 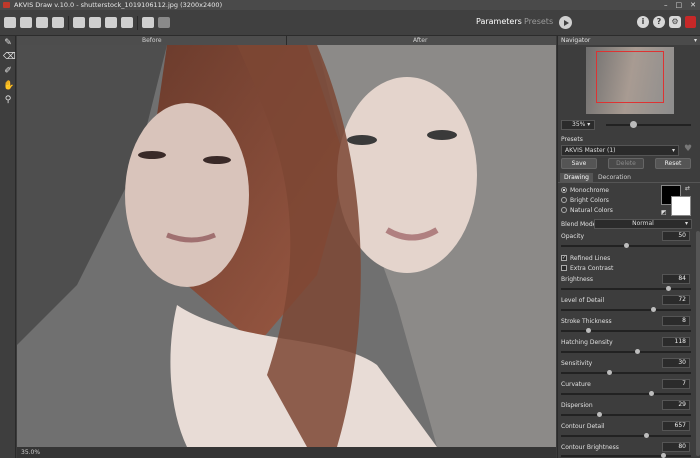 I want to click on refined-lines-checkbox: ✓, so click(x=564, y=258).